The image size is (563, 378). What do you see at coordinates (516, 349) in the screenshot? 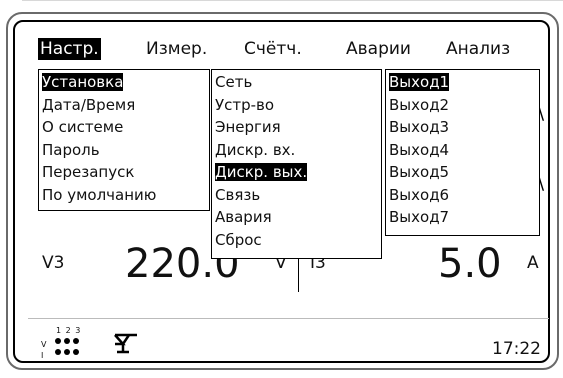
I see `clock-time: 17:22` at bounding box center [516, 349].